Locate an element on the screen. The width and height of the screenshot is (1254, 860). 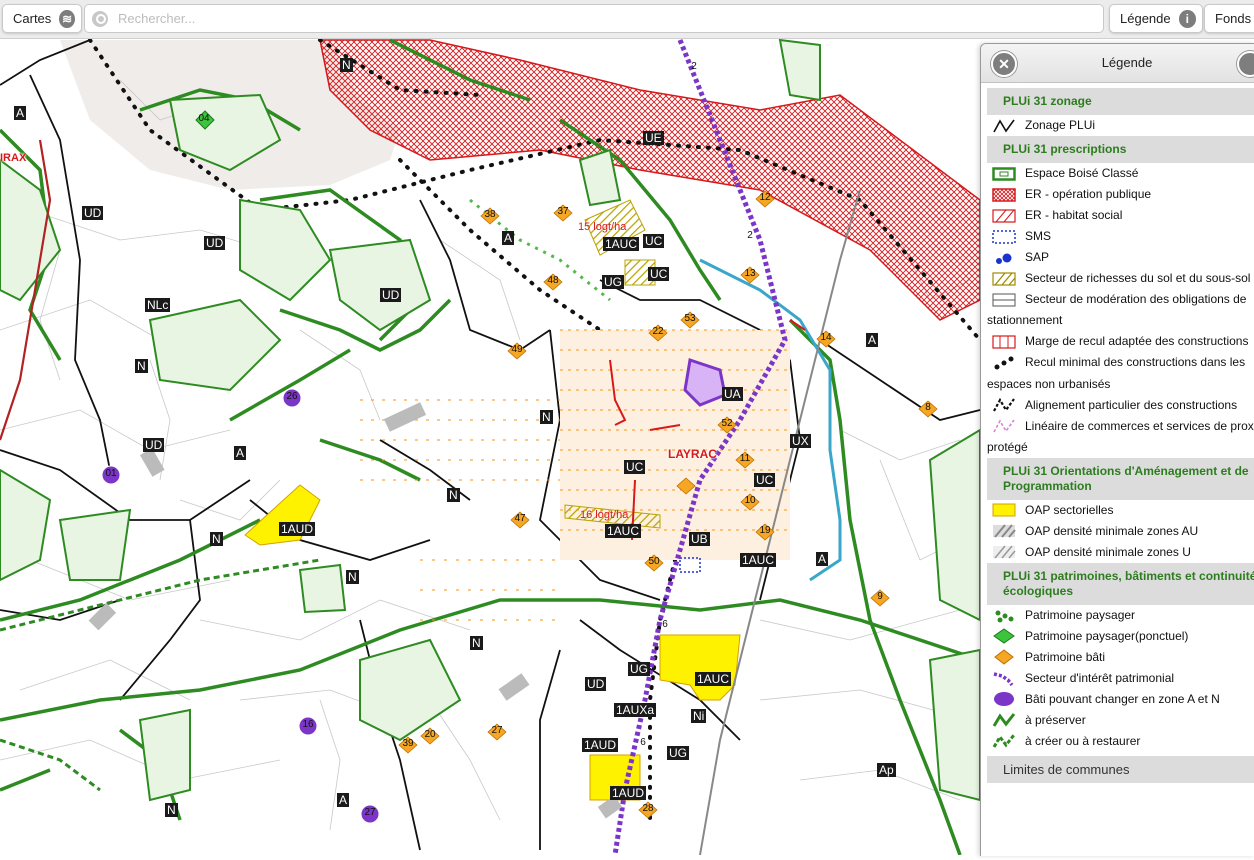
bati-changer-icon is located at coordinates (1004, 699).